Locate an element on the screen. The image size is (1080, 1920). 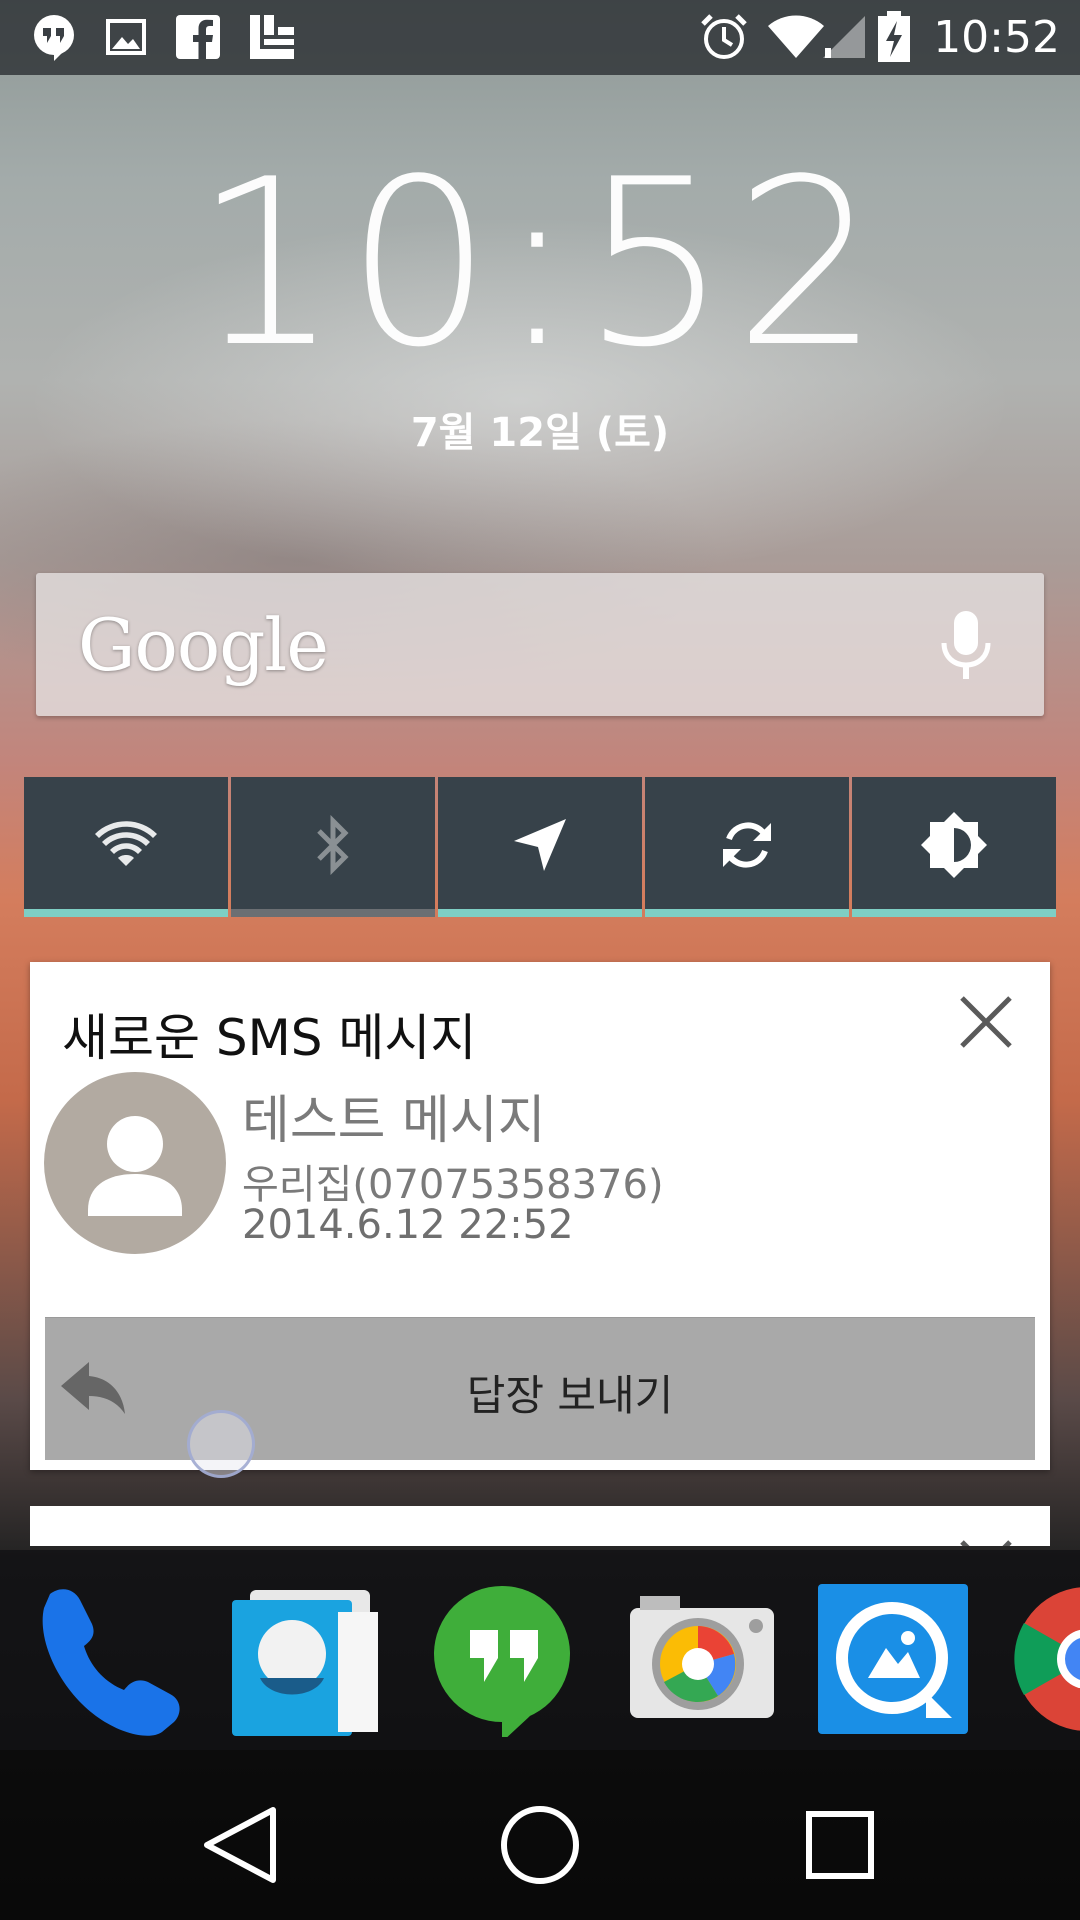
location-toggle-indicator is located at coordinates (540, 913).